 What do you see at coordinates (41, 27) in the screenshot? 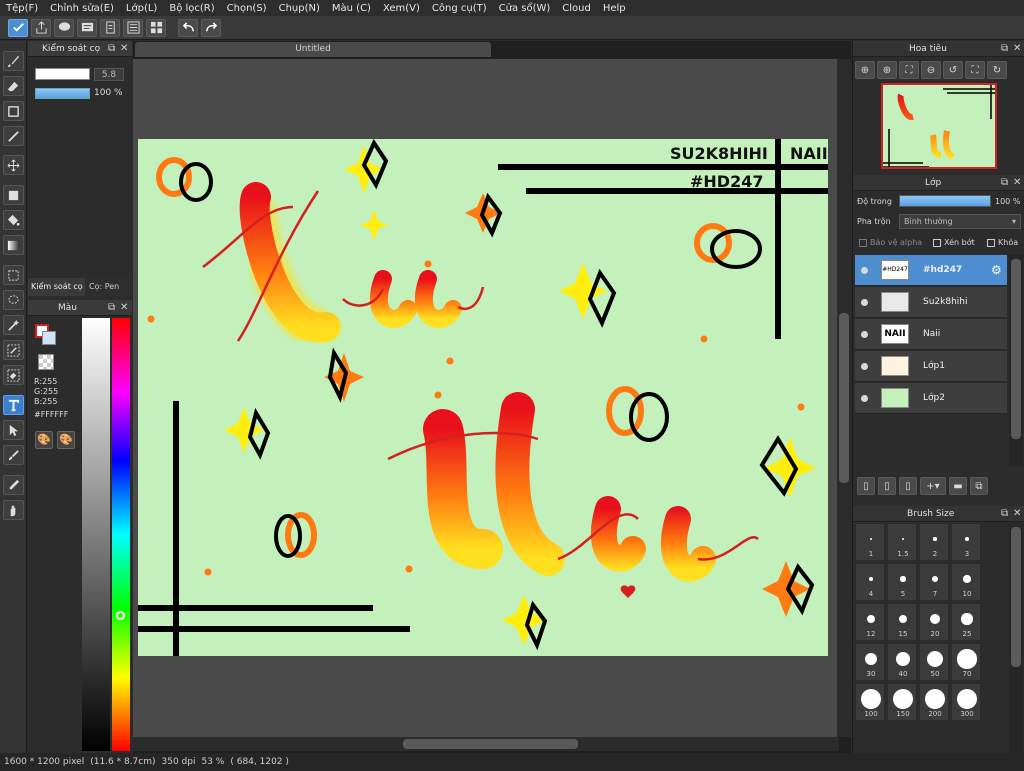
I see `share-button` at bounding box center [41, 27].